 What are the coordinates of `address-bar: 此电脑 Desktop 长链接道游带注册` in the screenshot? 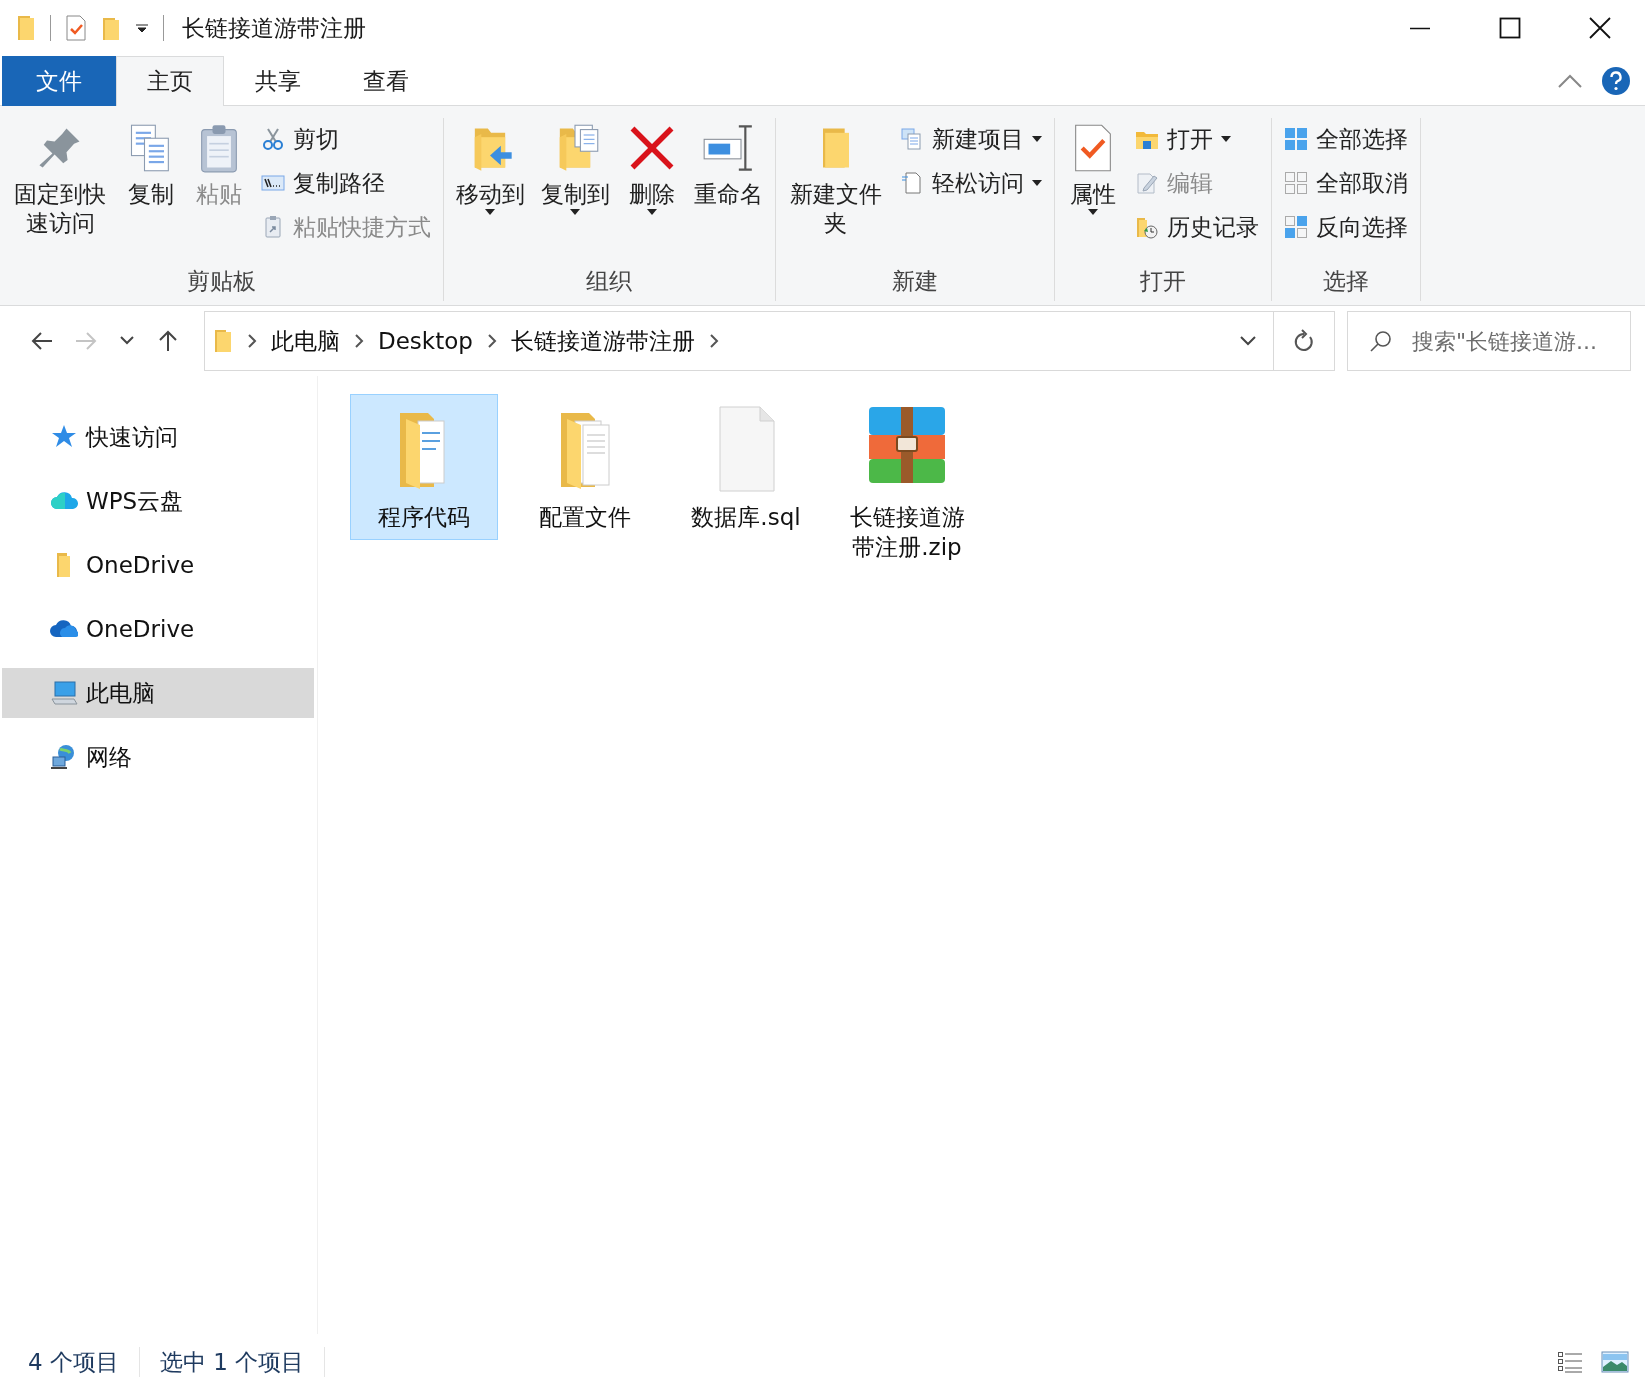 It's located at (769, 341).